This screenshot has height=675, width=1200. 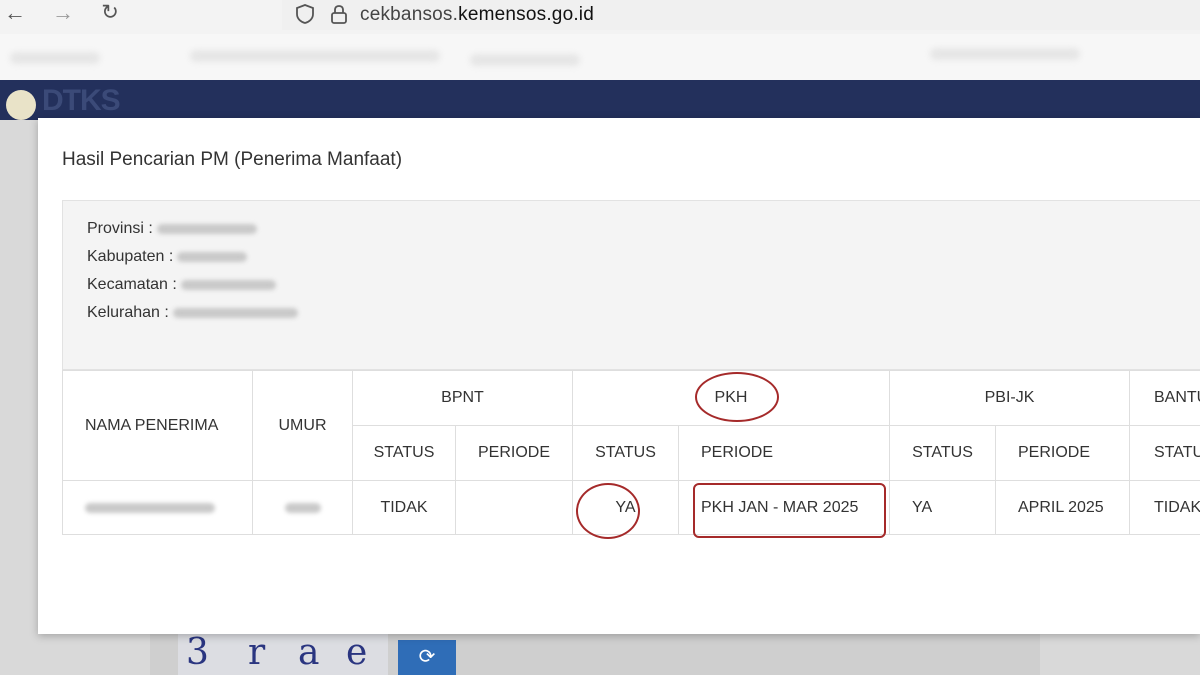 I want to click on cell-nama, so click(x=158, y=508).